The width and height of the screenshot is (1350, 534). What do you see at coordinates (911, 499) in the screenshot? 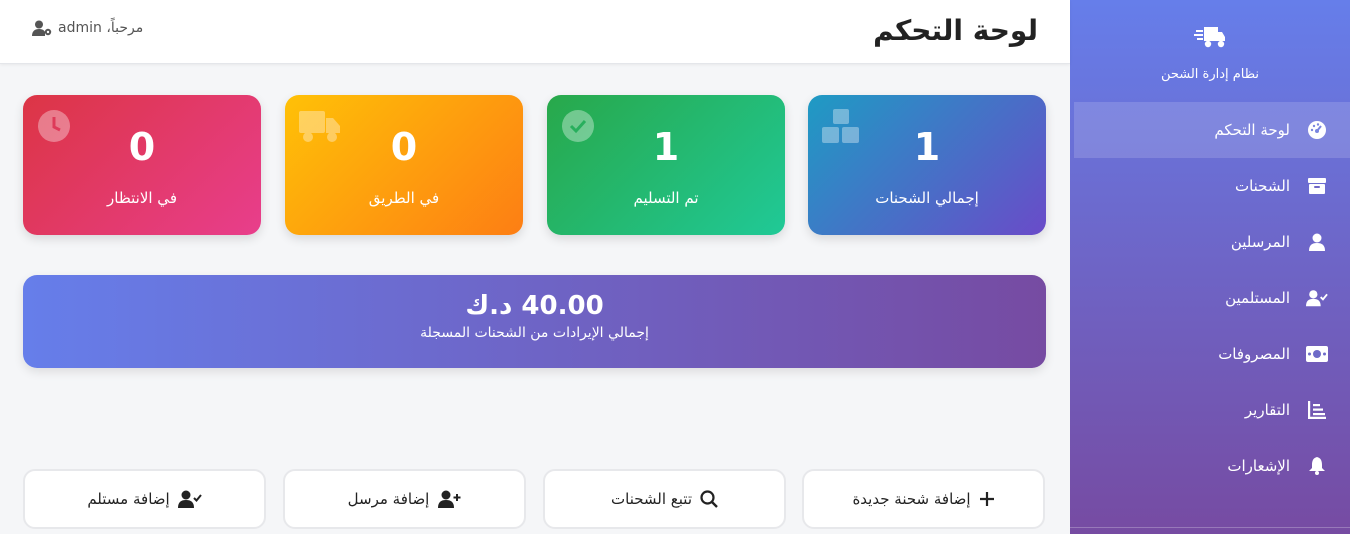
I see `button-label: إضافة شحنة جديدة` at bounding box center [911, 499].